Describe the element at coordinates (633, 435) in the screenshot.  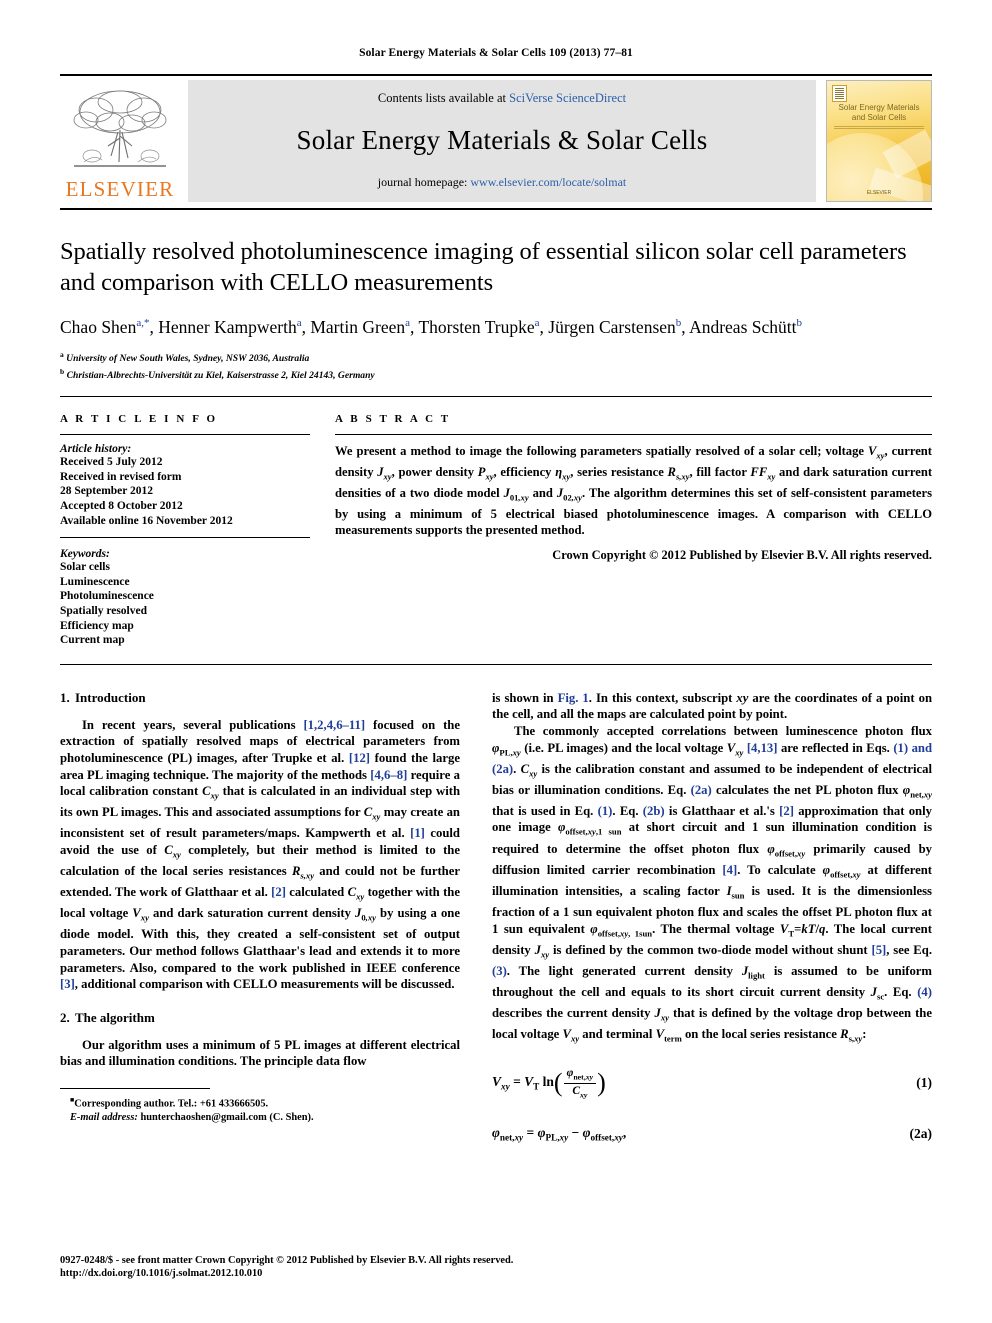
I see `abstract-rule` at that location.